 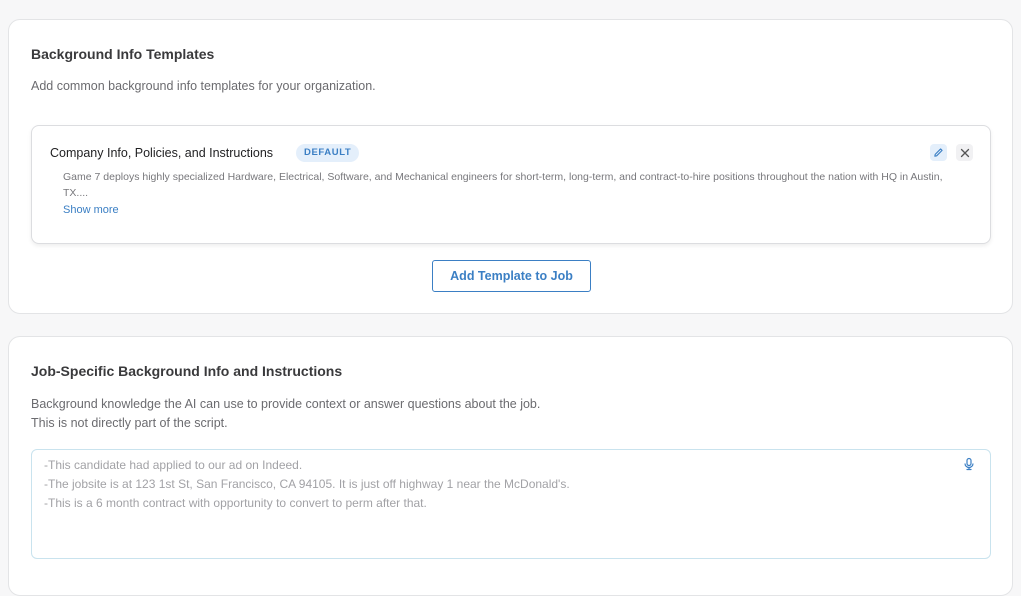 I want to click on template-name: Company Info, Policies, and Instructions, so click(x=162, y=153).